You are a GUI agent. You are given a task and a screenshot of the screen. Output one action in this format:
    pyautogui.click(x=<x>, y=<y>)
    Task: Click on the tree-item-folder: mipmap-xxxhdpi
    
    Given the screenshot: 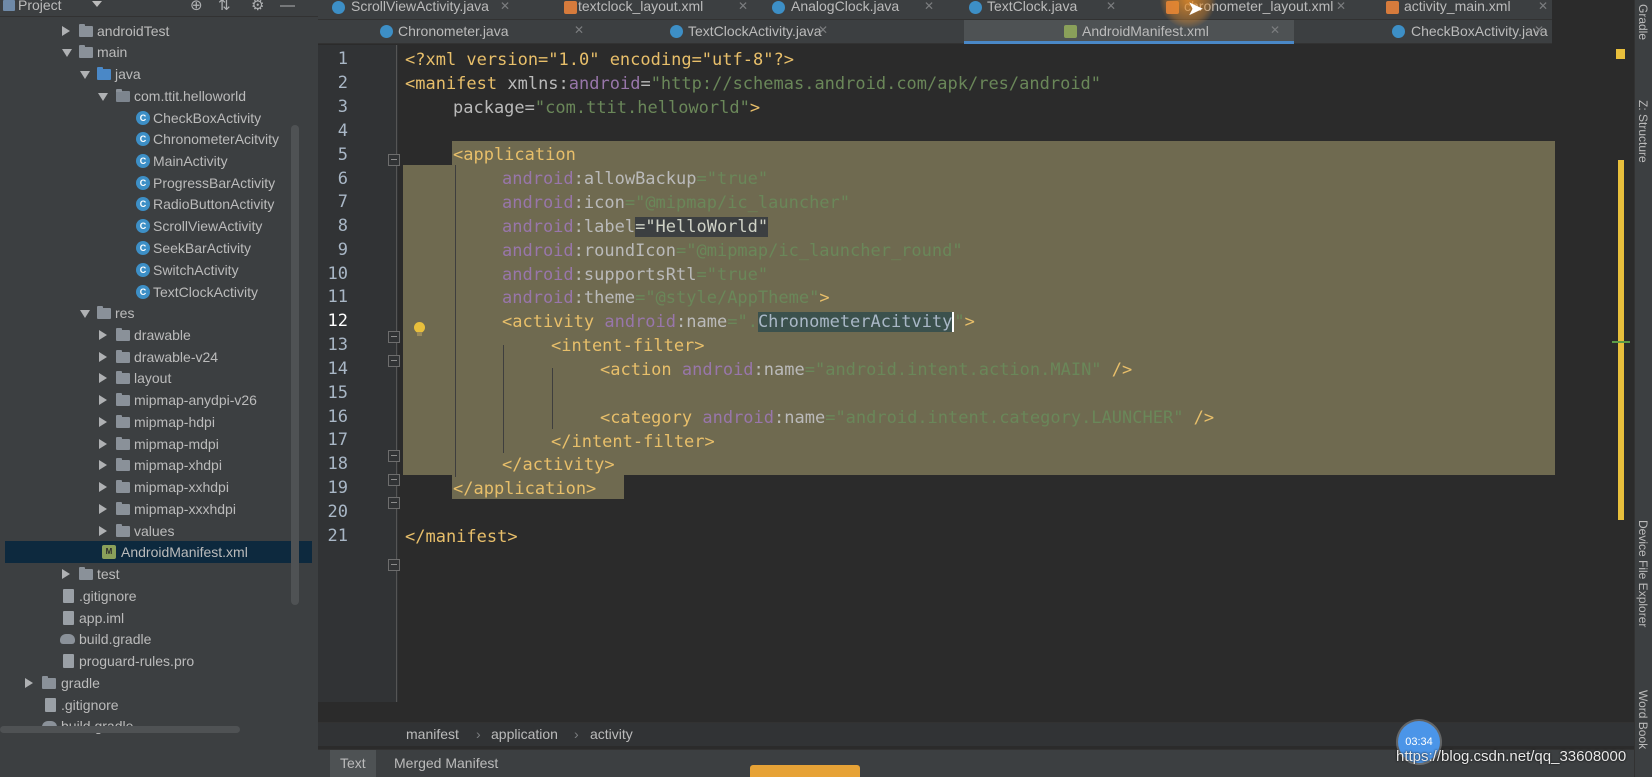 What is the action you would take?
    pyautogui.click(x=156, y=509)
    